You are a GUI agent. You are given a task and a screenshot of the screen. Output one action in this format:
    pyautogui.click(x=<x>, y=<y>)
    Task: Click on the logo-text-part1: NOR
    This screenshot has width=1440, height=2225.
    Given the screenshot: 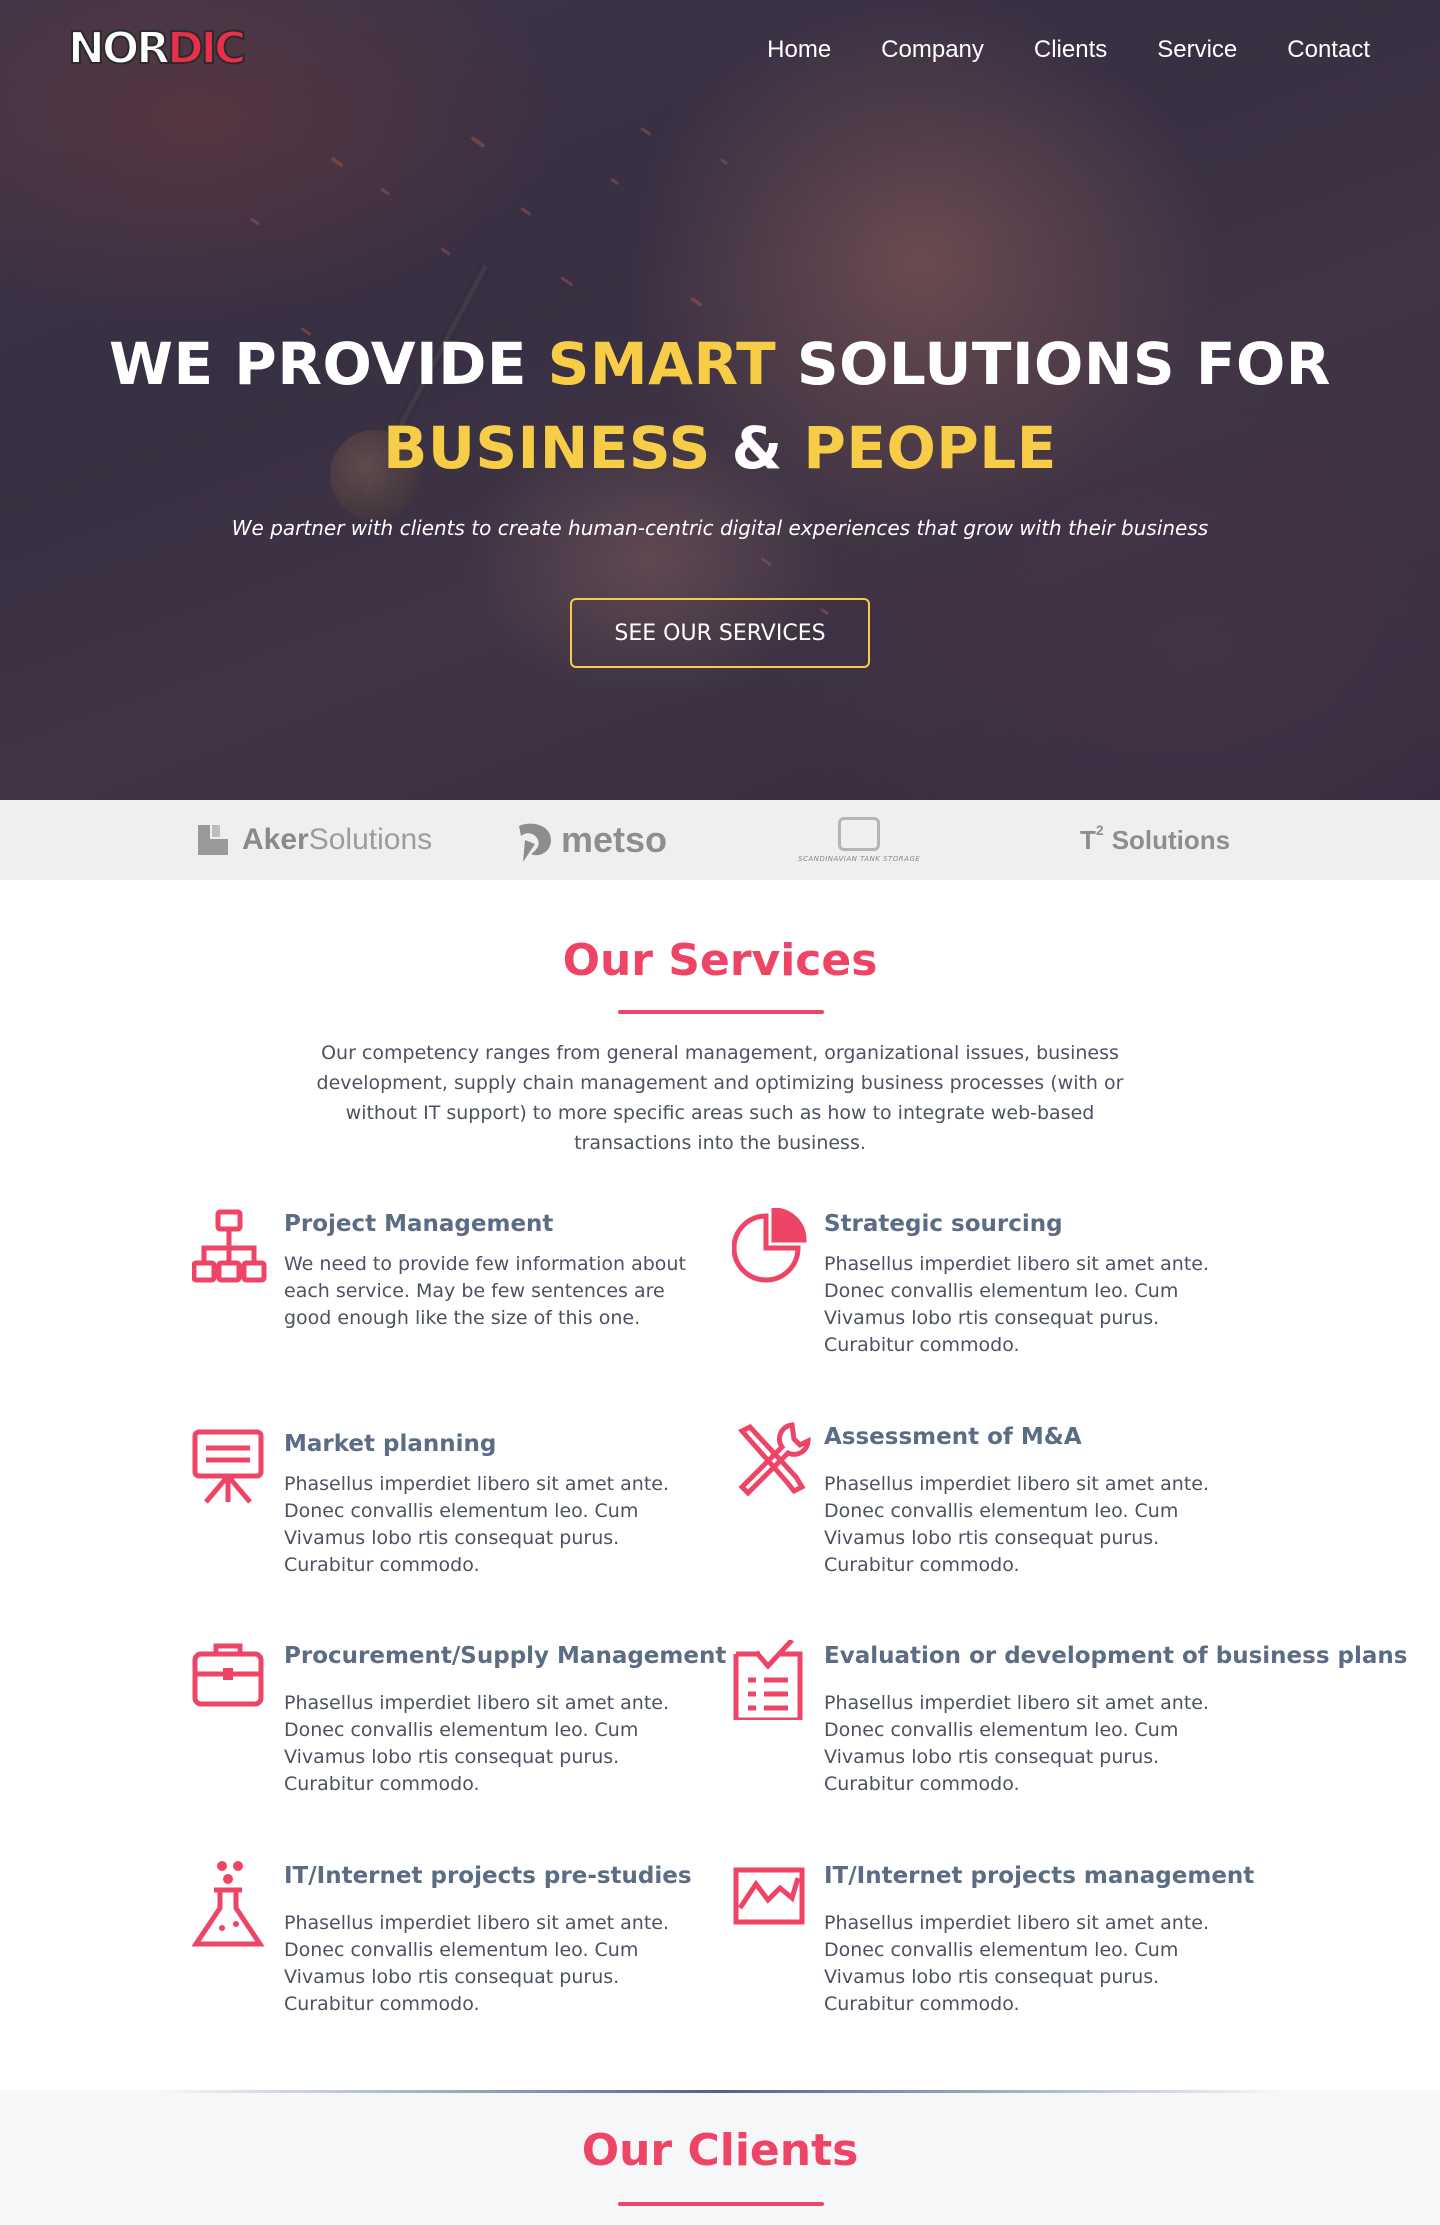 What is the action you would take?
    pyautogui.click(x=119, y=49)
    